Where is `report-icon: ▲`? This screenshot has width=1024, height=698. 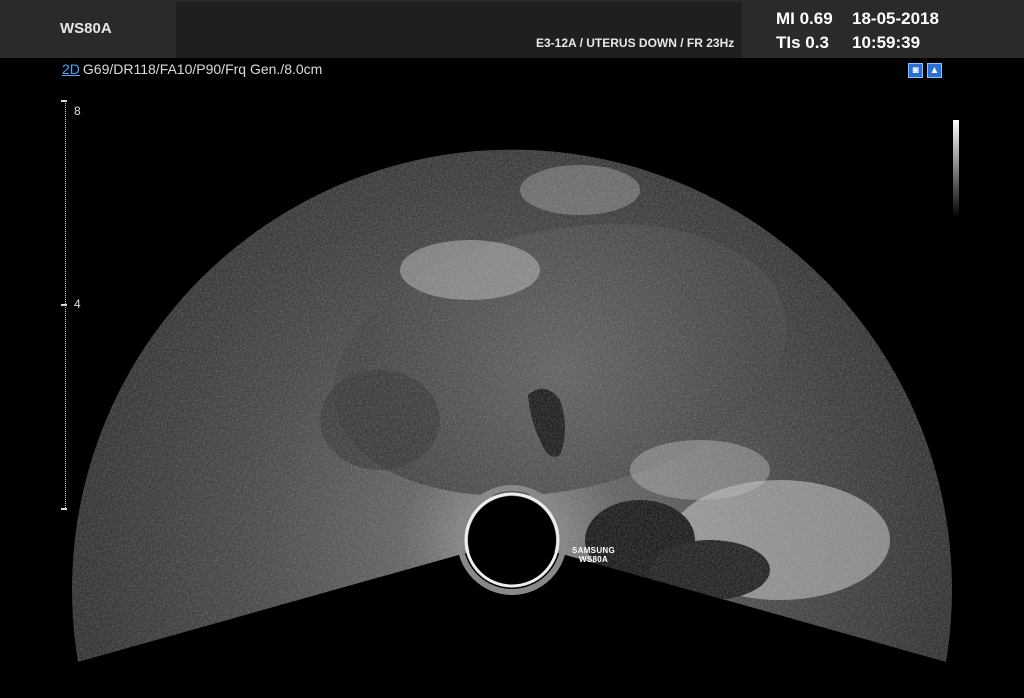
report-icon: ▲ is located at coordinates (934, 70).